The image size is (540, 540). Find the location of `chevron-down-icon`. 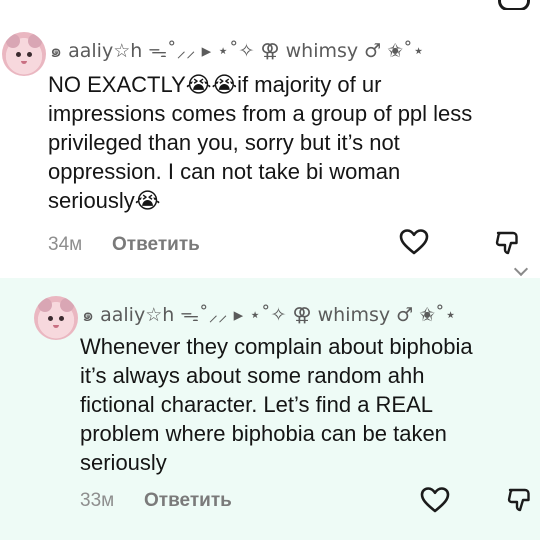

chevron-down-icon is located at coordinates (521, 269).